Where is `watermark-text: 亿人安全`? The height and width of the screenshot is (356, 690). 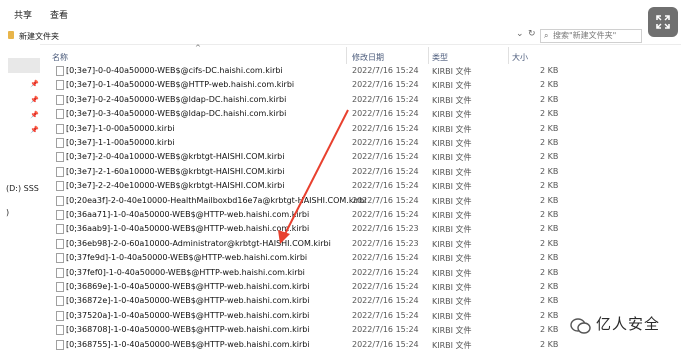
watermark-text: 亿人安全 is located at coordinates (628, 324).